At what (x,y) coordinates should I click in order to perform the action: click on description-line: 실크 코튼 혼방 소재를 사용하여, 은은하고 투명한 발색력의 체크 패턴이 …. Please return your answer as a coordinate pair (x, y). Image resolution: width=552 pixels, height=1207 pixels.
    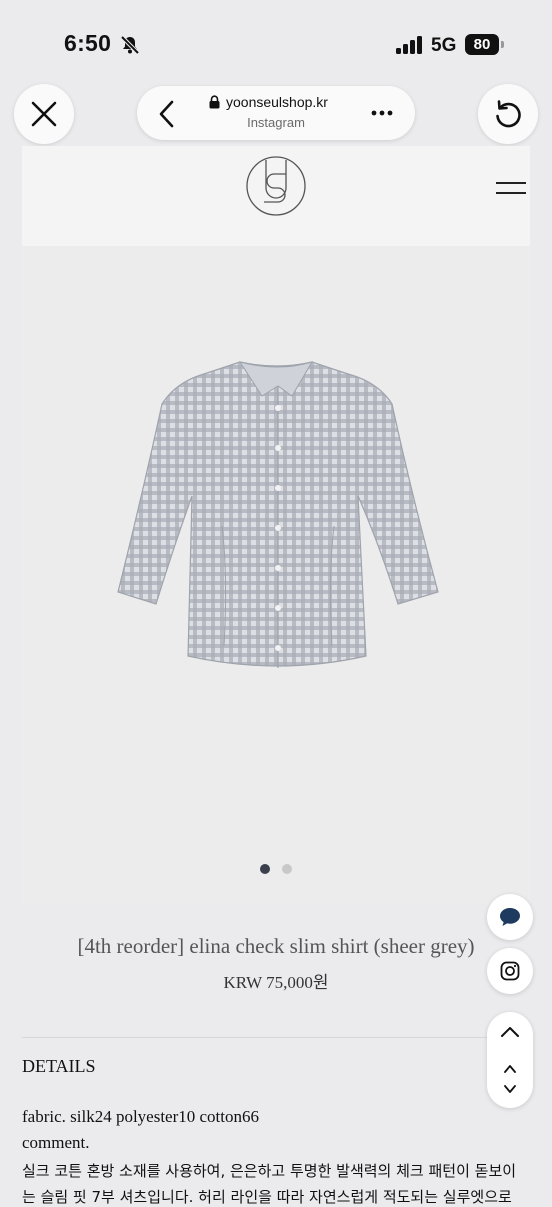
    Looking at the image, I should click on (269, 1171).